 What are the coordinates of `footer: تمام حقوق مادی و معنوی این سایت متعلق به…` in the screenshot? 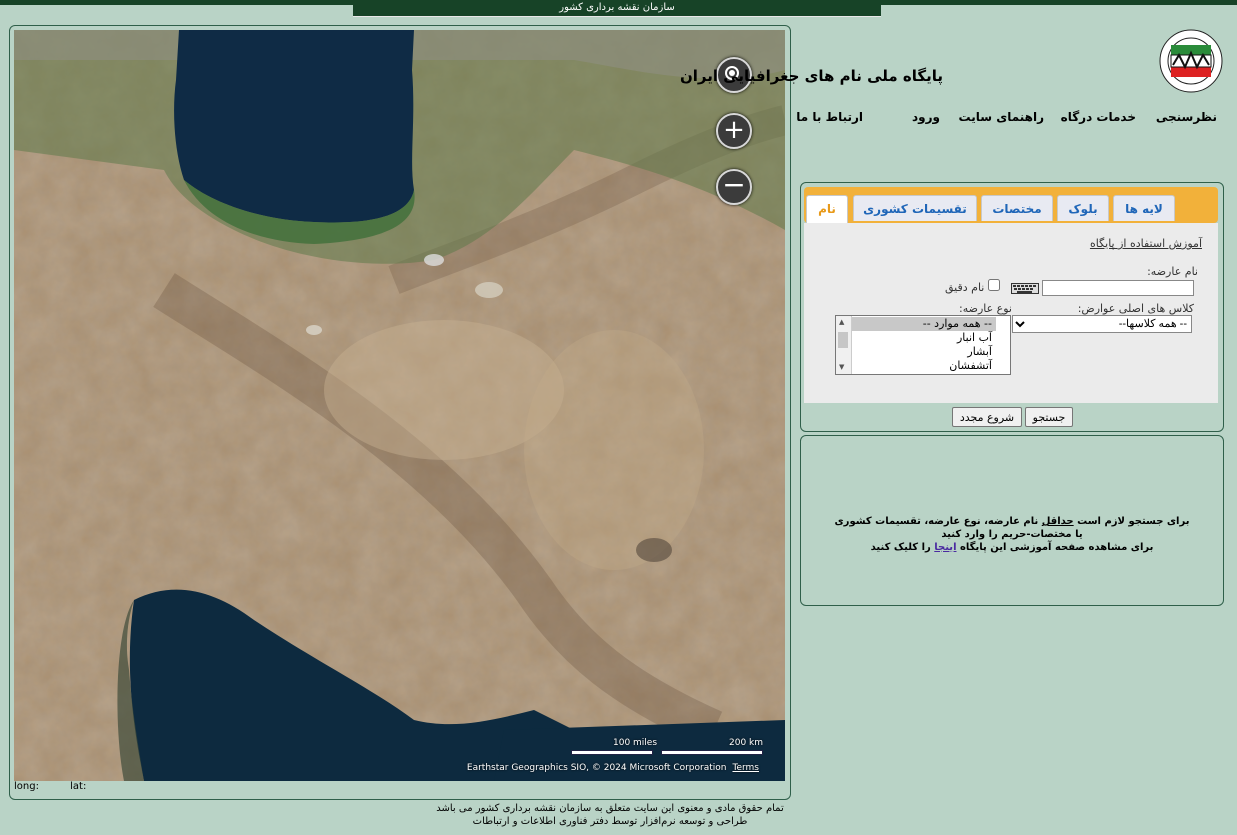 It's located at (610, 815).